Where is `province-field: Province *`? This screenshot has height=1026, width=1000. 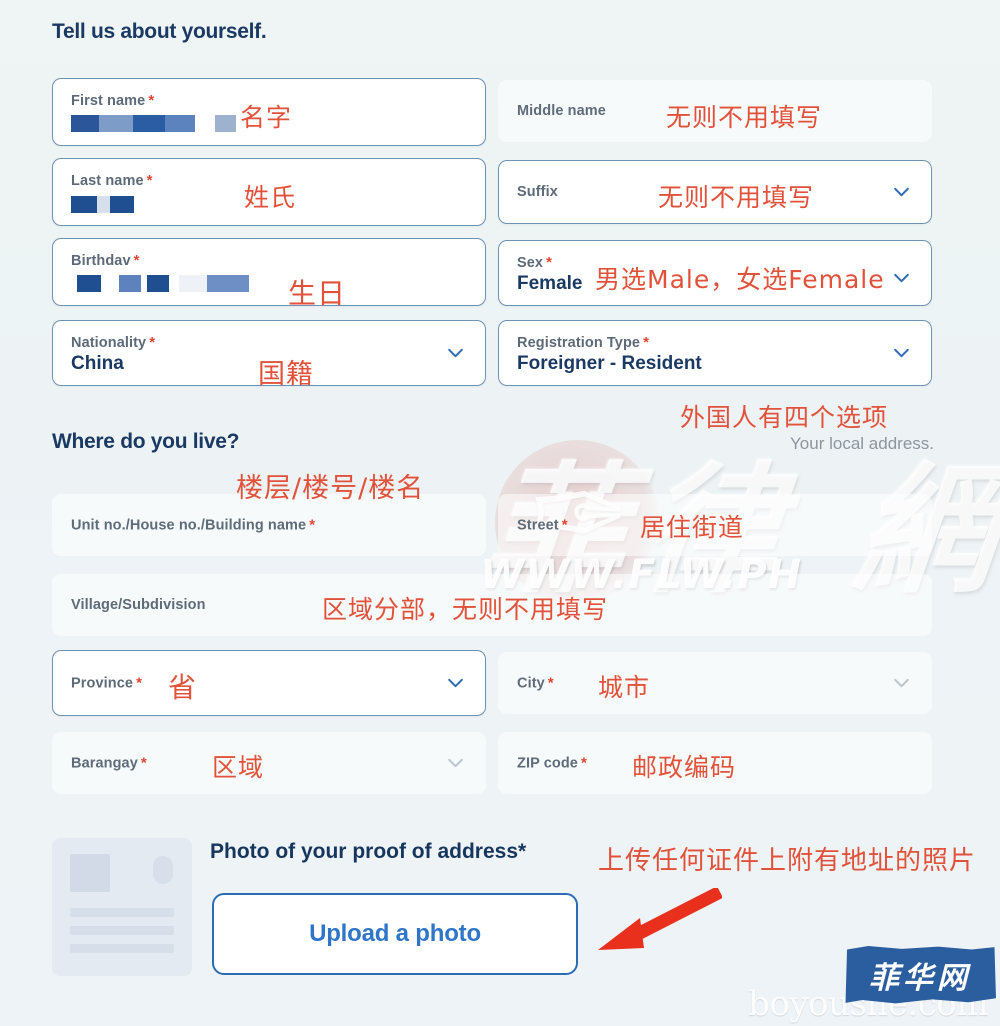 province-field: Province * is located at coordinates (269, 683).